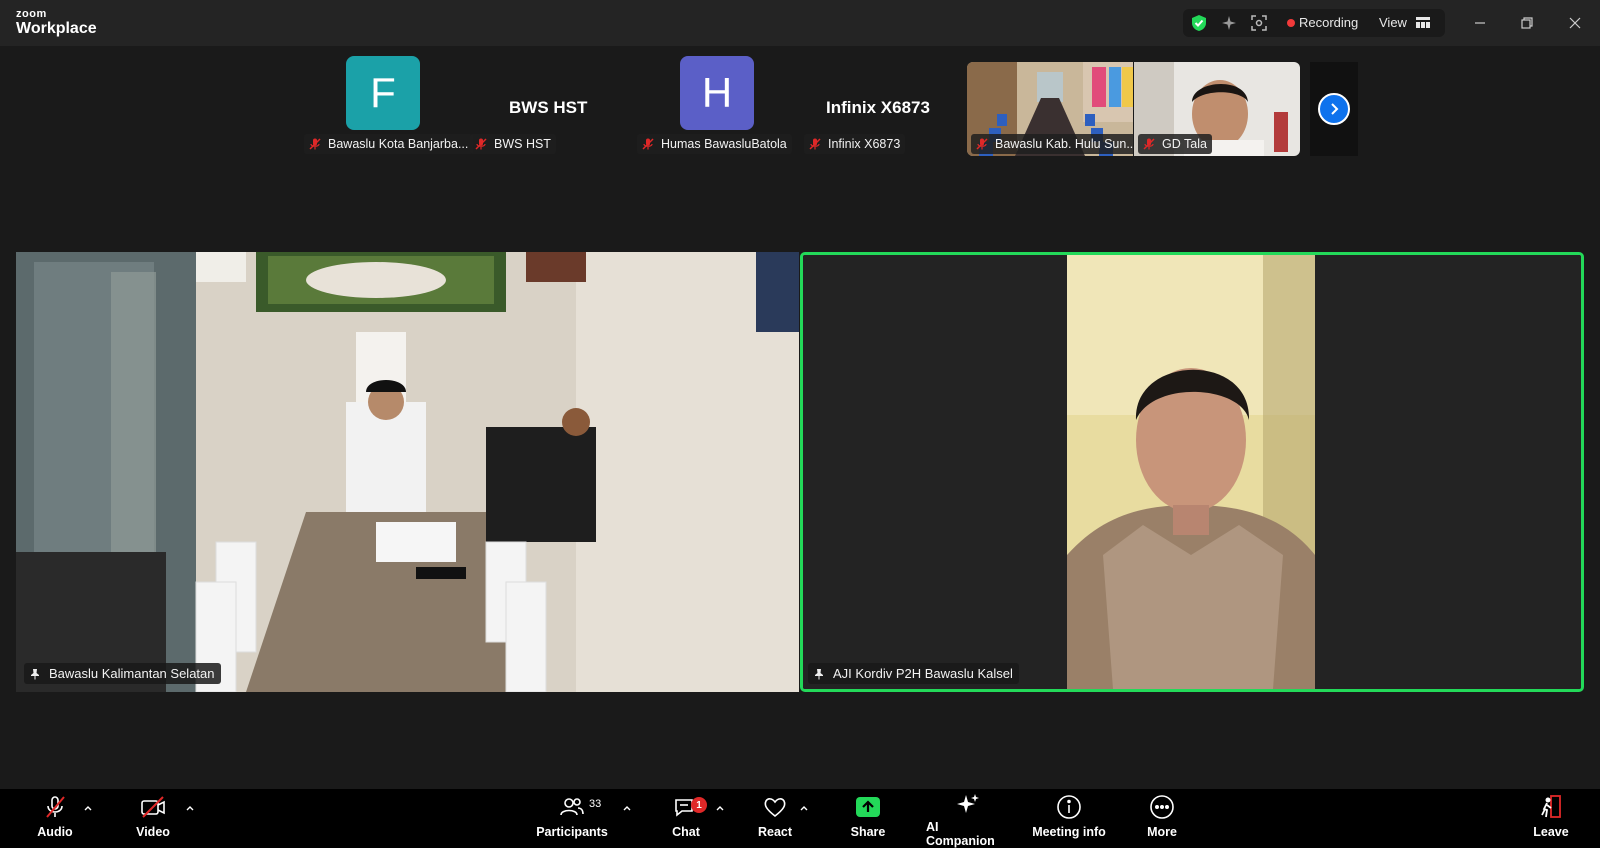 This screenshot has height=848, width=1600. I want to click on next-page-button, so click(1334, 109).